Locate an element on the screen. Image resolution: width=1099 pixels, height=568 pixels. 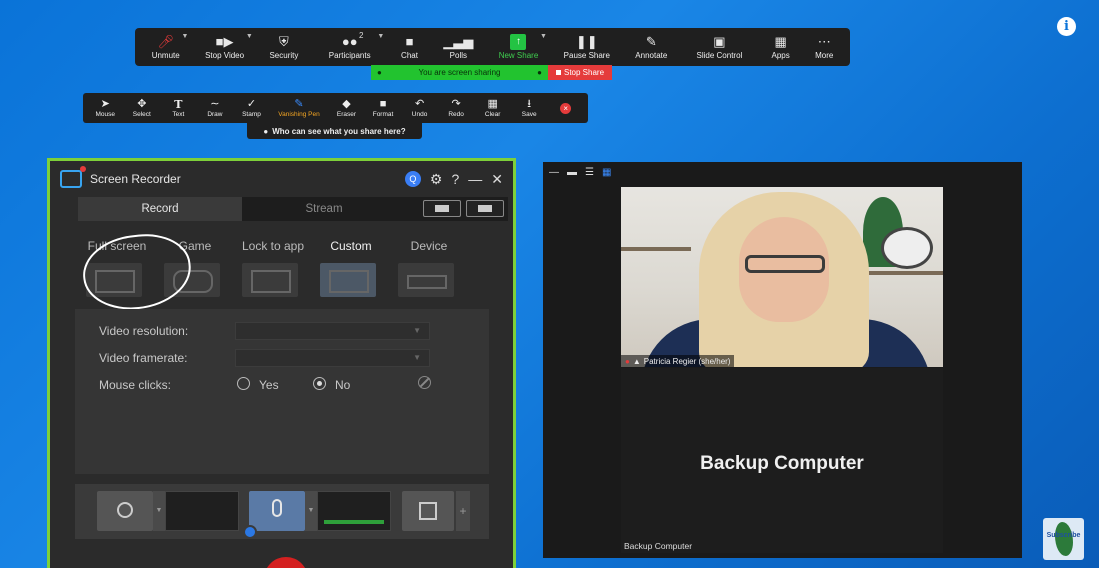
shelf is located at coordinates (656, 249).